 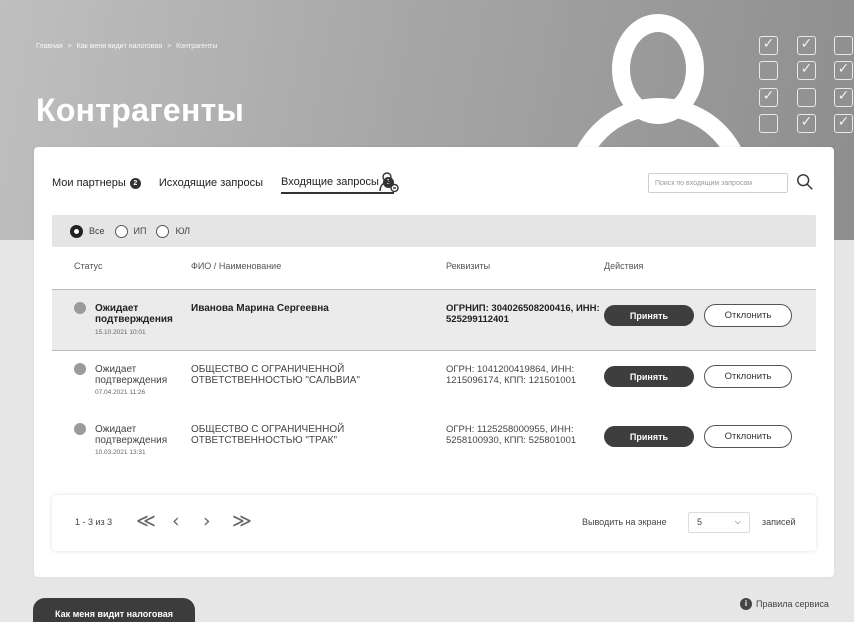 What do you see at coordinates (329, 182) in the screenshot?
I see `tab-label: Входящие запросы` at bounding box center [329, 182].